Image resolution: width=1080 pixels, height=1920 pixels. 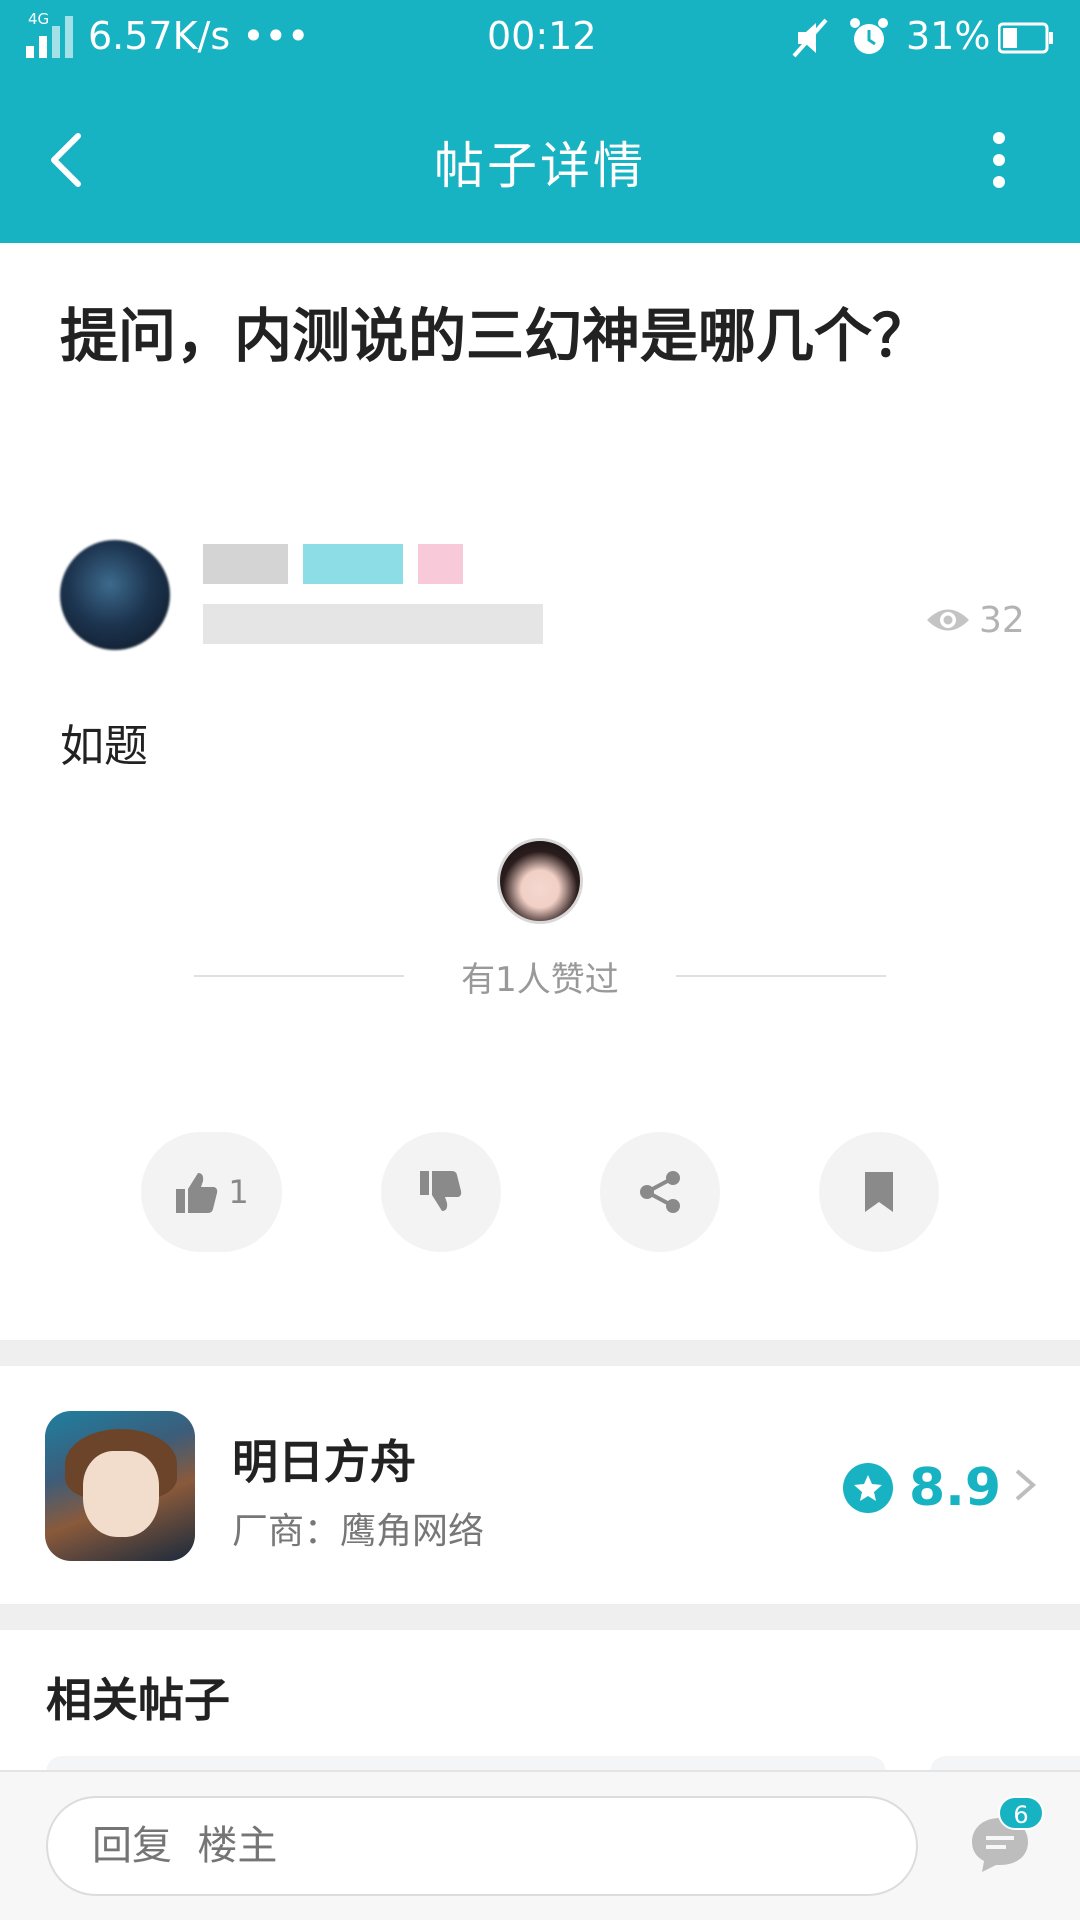 I want to click on reply-input, so click(x=482, y=1846).